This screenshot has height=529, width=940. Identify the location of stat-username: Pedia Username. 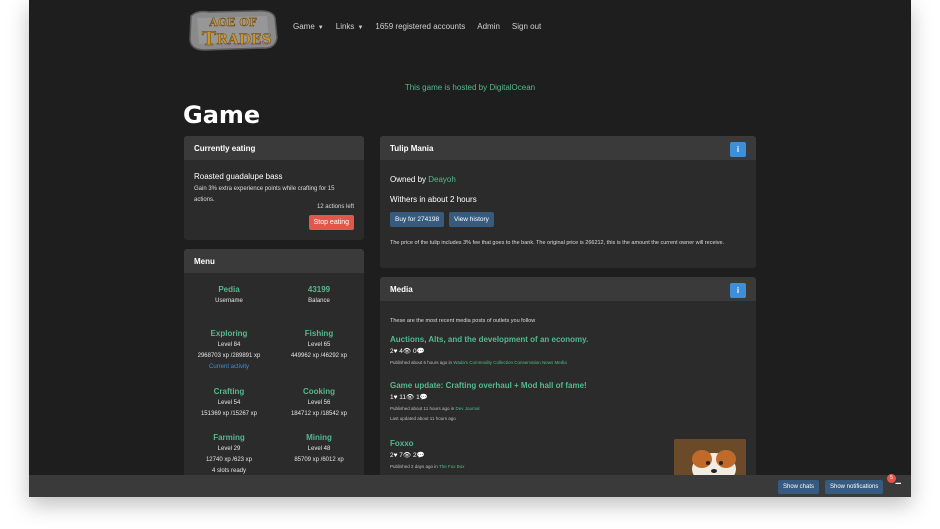
(229, 295).